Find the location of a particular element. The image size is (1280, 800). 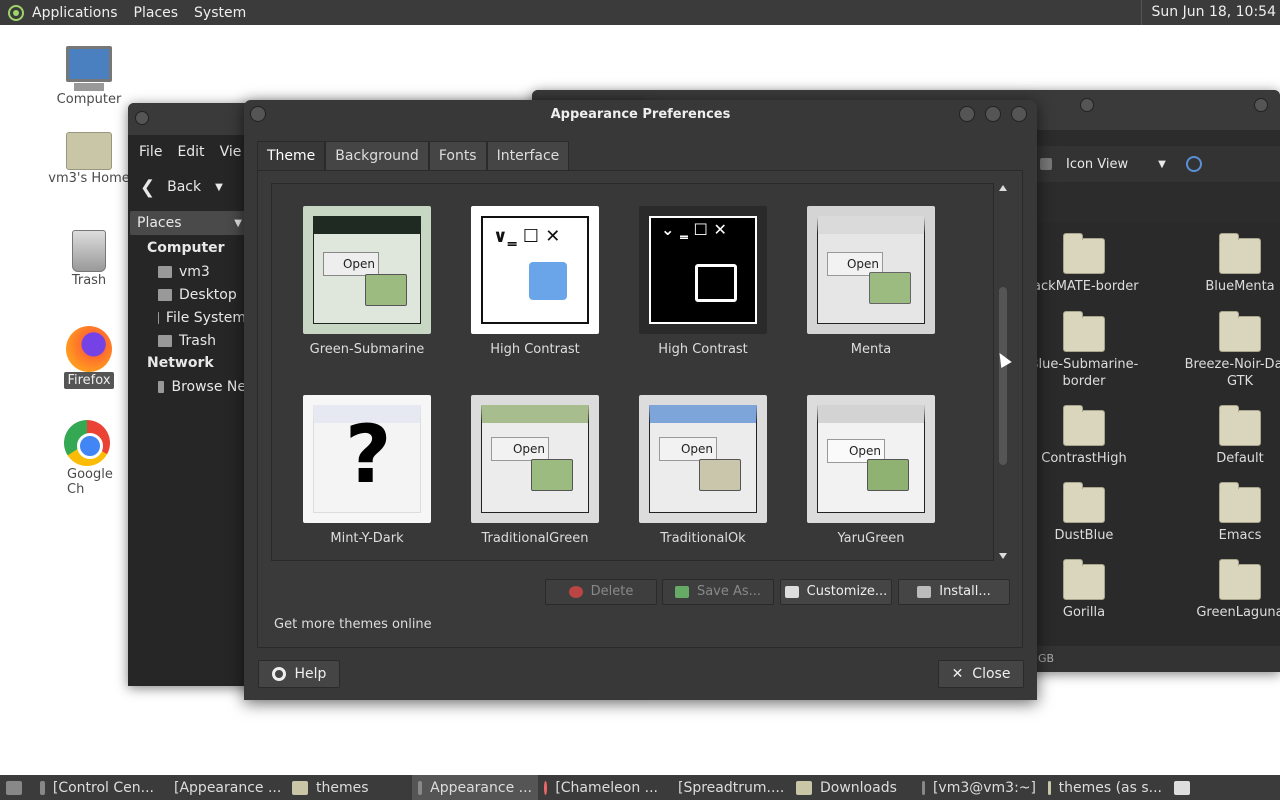

folder-label: Gorilla is located at coordinates (1084, 612).